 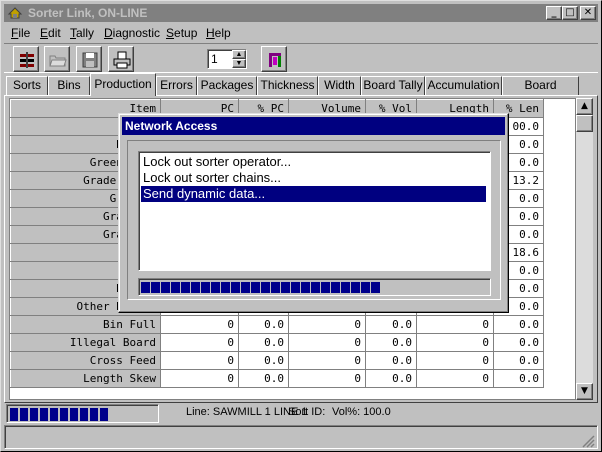 I want to click on dialog-title: Network Access, so click(x=171, y=126).